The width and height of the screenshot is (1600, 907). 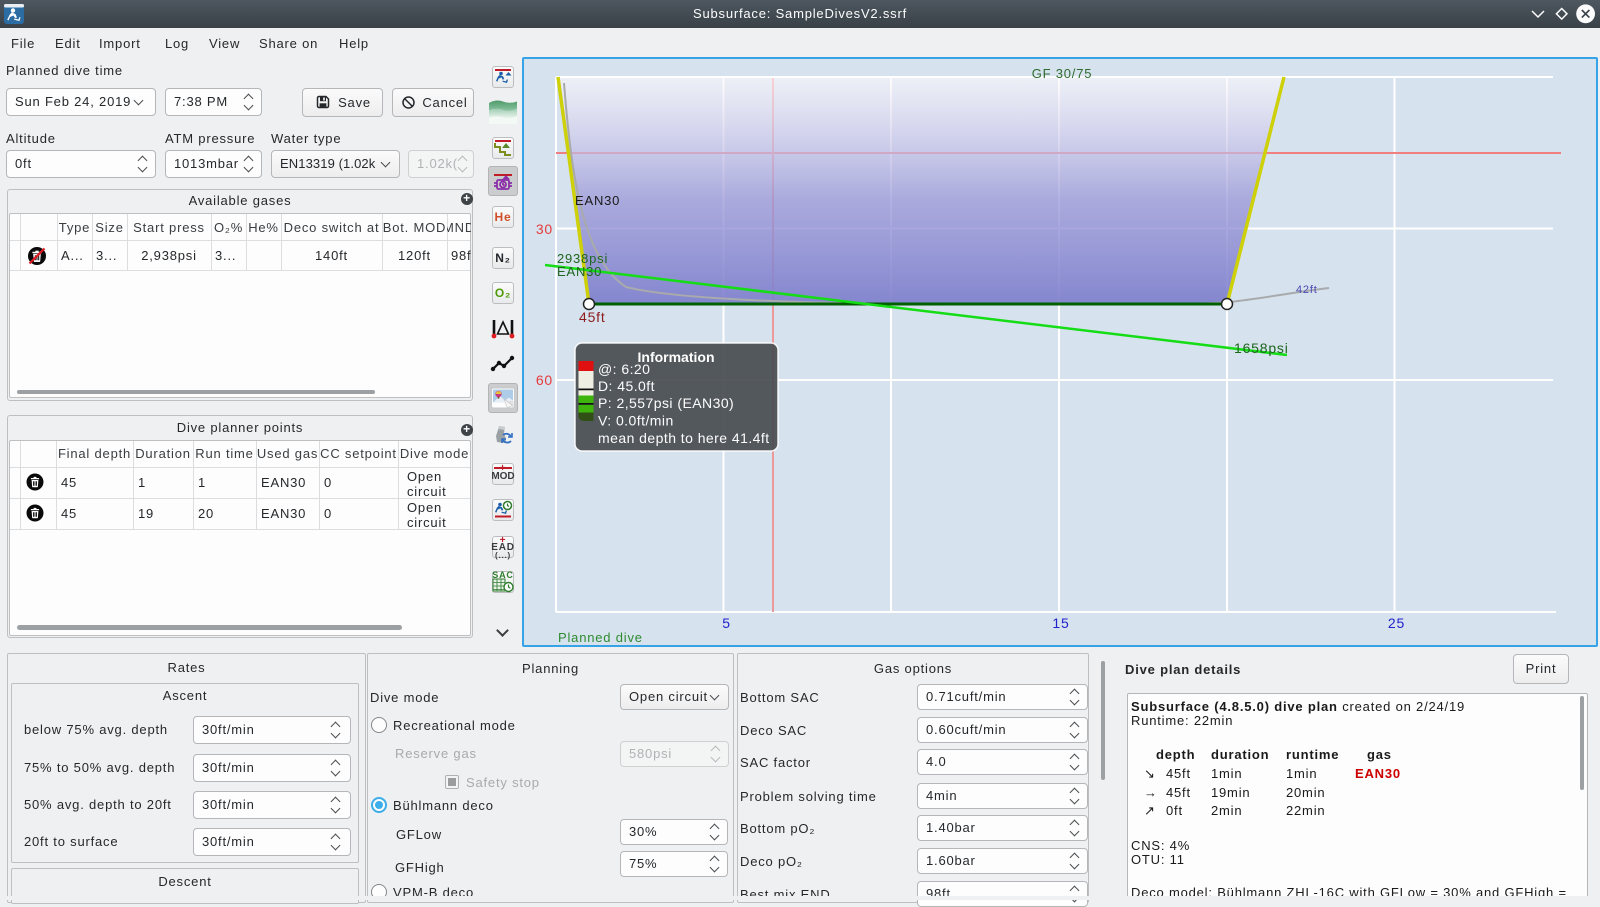 I want to click on svg-text: 45ft, so click(x=592, y=317).